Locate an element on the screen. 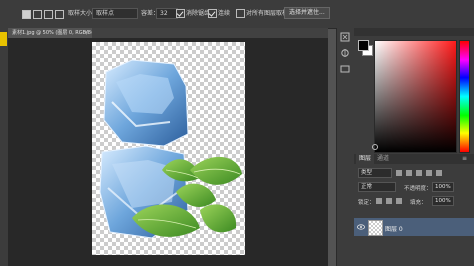  filter-smart-object-icon is located at coordinates (439, 173).